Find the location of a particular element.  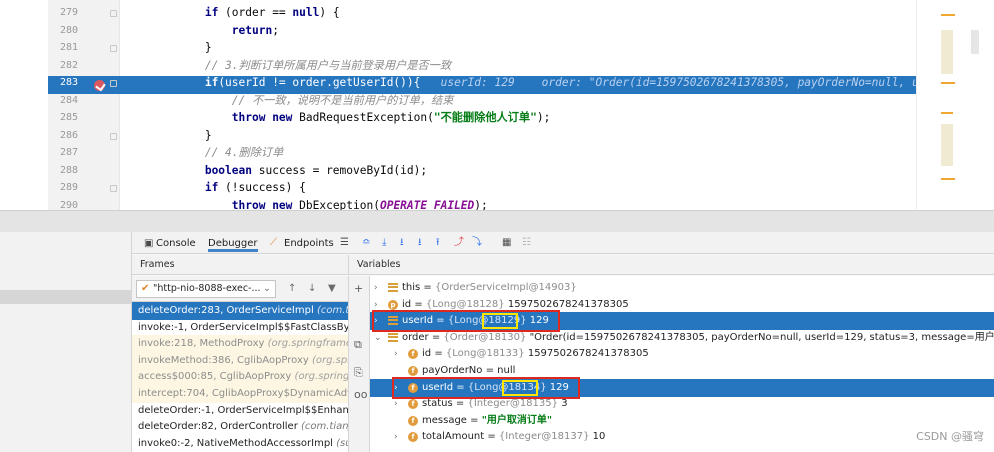

copy-icon: ⧉ is located at coordinates (358, 345).